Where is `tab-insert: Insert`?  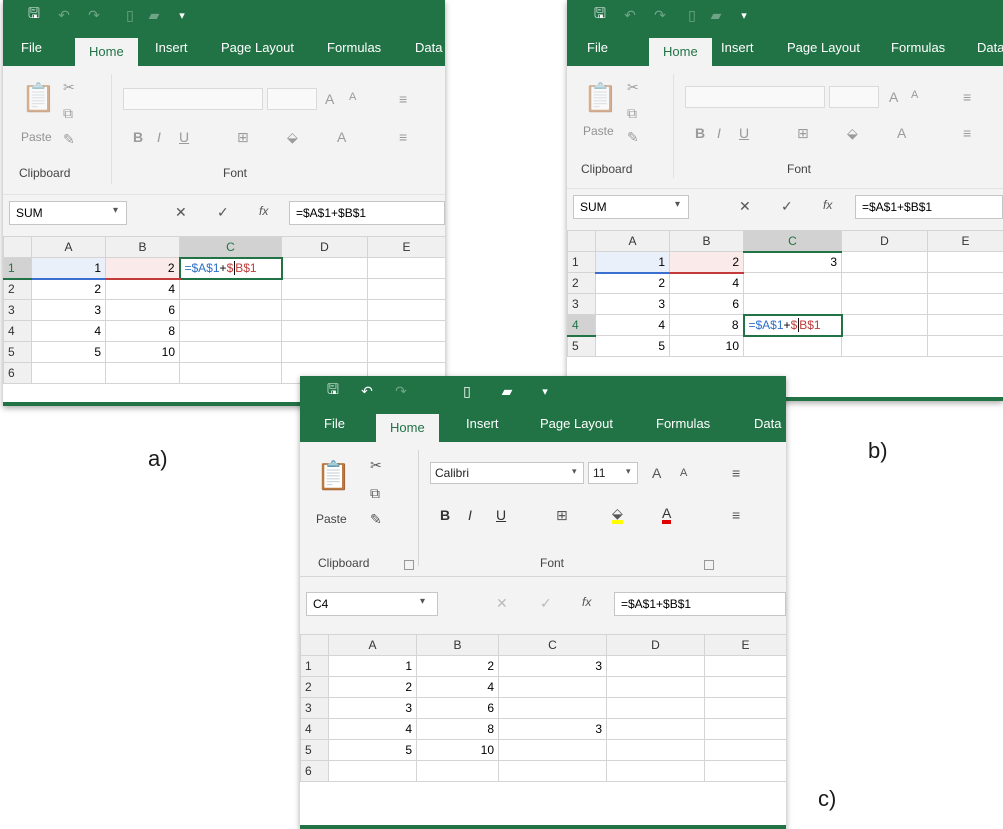
tab-insert: Insert is located at coordinates (171, 47).